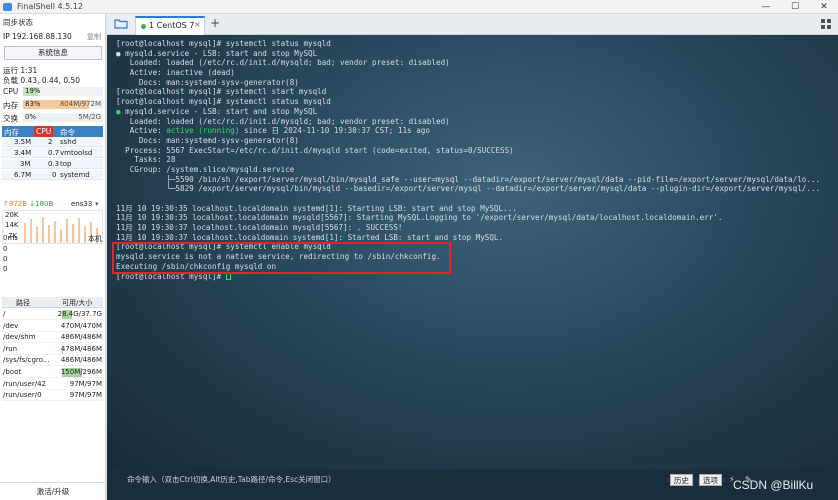 Image resolution: width=838 pixels, height=500 pixels. Describe the element at coordinates (52, 302) in the screenshot. I see `disk-table-header: 路径 可用/大小` at that location.